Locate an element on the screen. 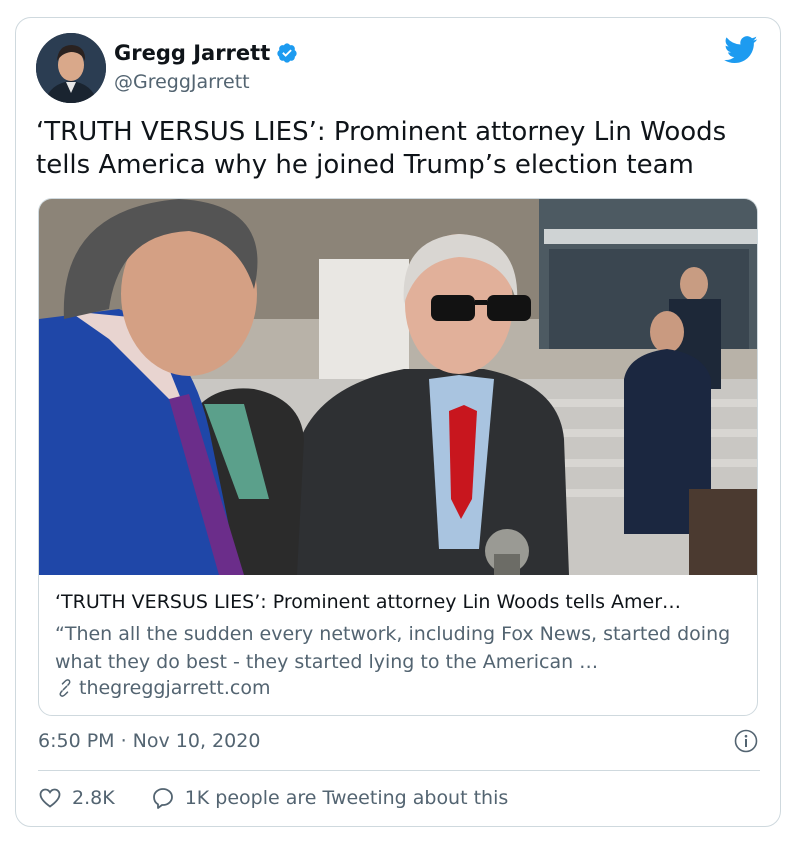  link-domain: thegreggjarrett.com is located at coordinates (162, 688).